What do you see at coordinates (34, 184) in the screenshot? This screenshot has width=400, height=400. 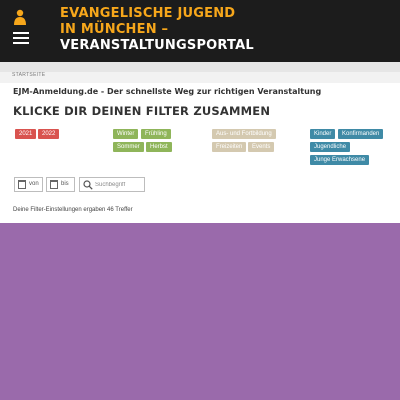 I see `date-from-label: von` at bounding box center [34, 184].